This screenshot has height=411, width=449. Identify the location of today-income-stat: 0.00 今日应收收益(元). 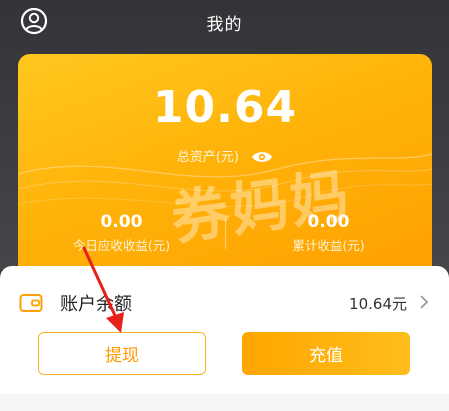
(121, 233).